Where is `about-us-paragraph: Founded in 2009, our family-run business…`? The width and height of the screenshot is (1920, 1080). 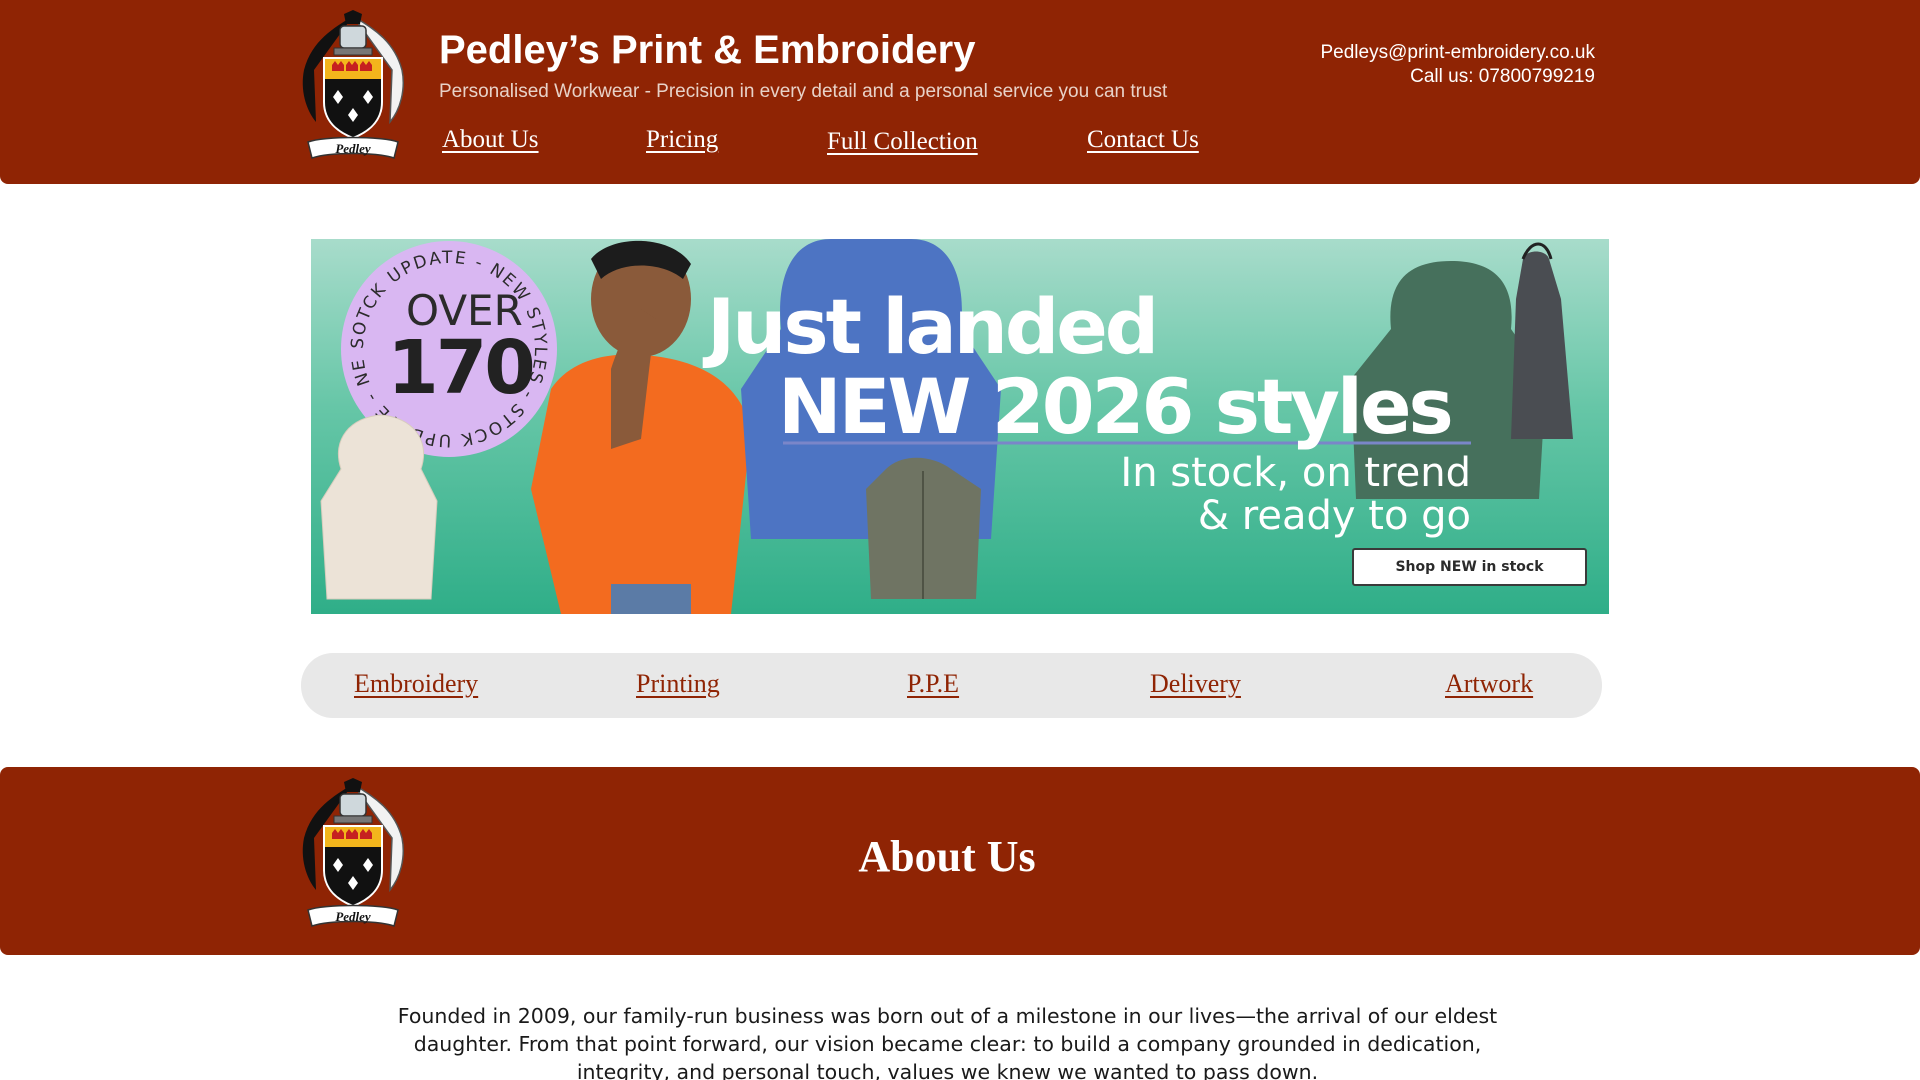
about-us-paragraph: Founded in 2009, our family-run business… is located at coordinates (947, 1042).